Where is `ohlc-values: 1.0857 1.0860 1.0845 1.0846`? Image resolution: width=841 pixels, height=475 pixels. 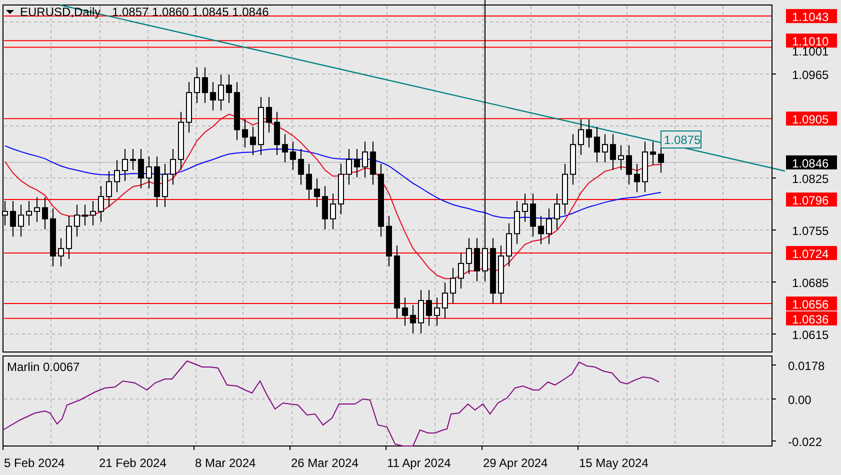
ohlc-values: 1.0857 1.0860 1.0845 1.0846 is located at coordinates (190, 12).